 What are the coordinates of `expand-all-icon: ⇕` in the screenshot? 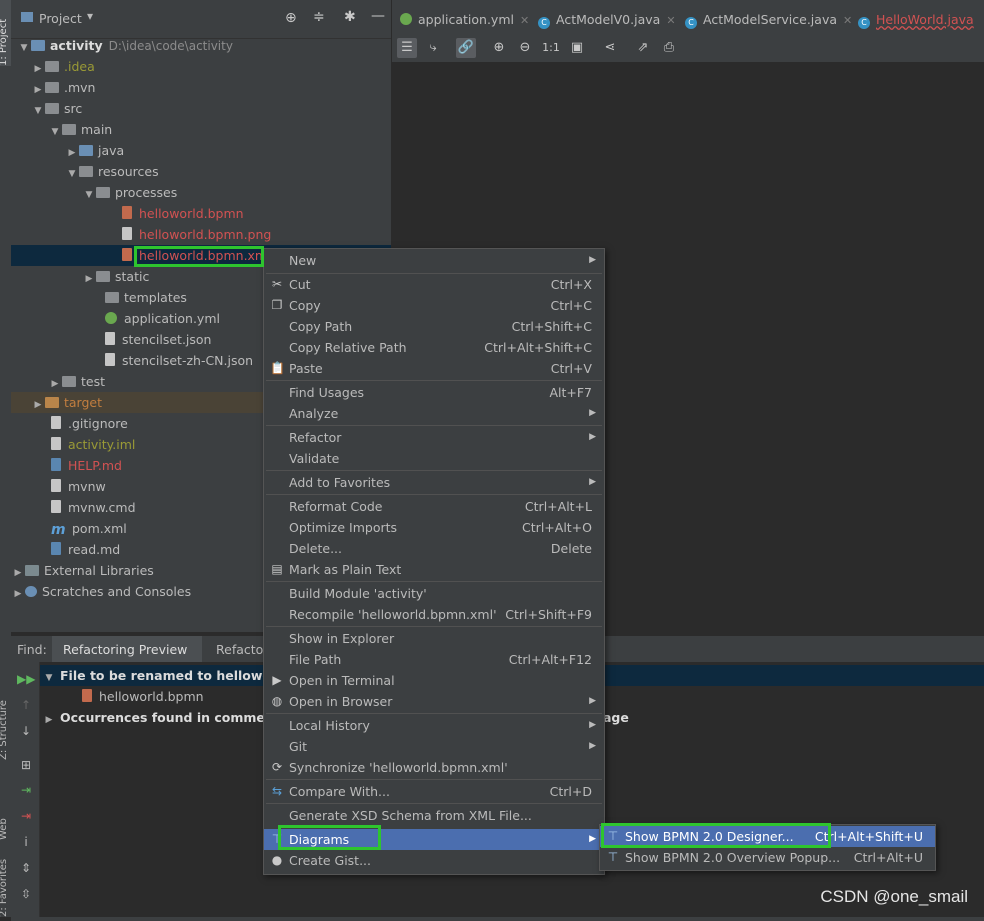 It's located at (26, 868).